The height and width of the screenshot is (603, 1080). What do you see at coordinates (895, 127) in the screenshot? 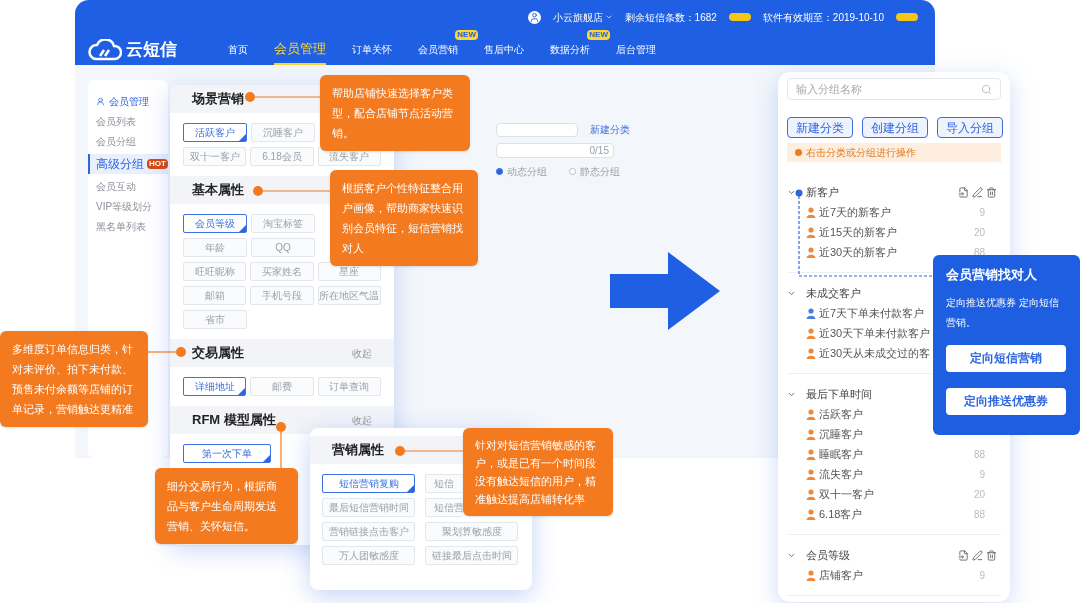
I see `action-button: 创建分组` at bounding box center [895, 127].